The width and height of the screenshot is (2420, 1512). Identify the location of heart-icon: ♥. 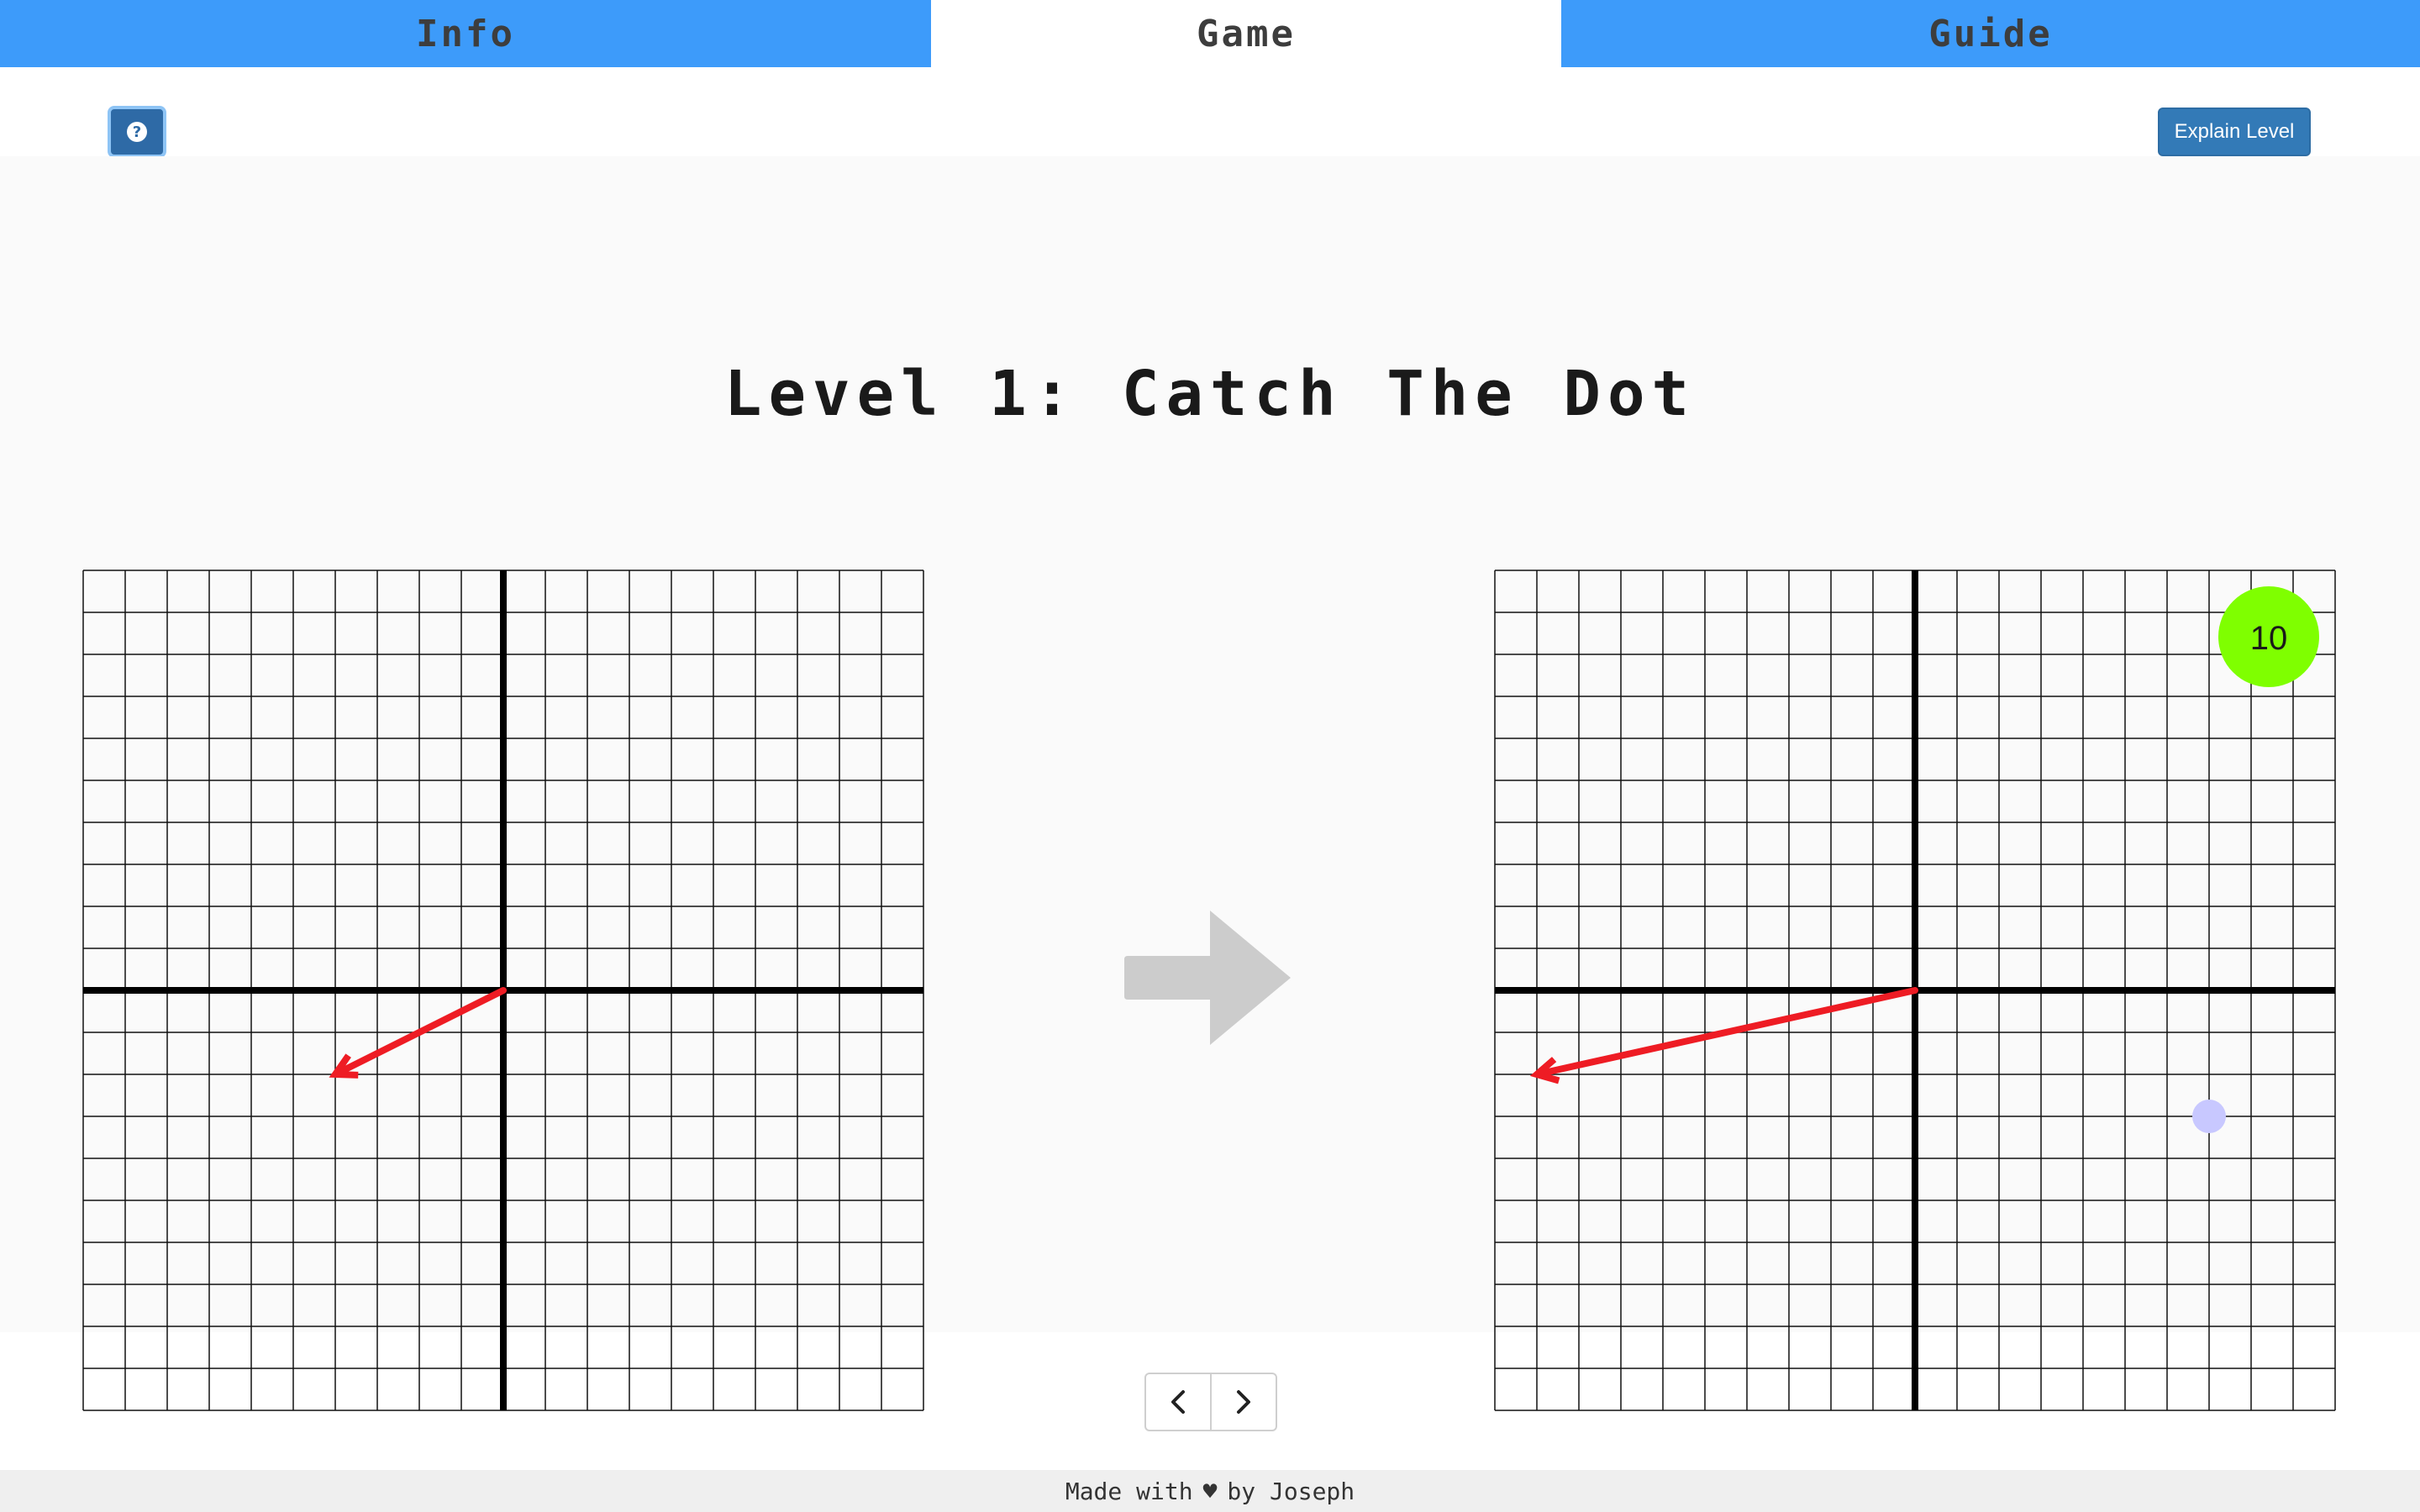
(1210, 1491).